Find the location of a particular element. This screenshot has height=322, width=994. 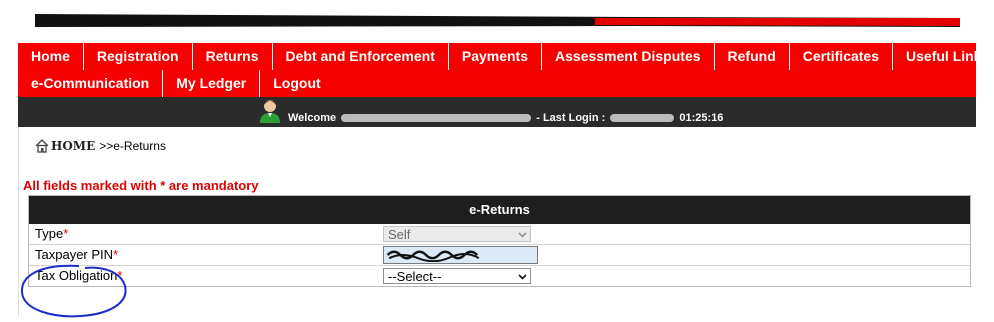

nav-item-e-communication: e-Communication is located at coordinates (91, 83).